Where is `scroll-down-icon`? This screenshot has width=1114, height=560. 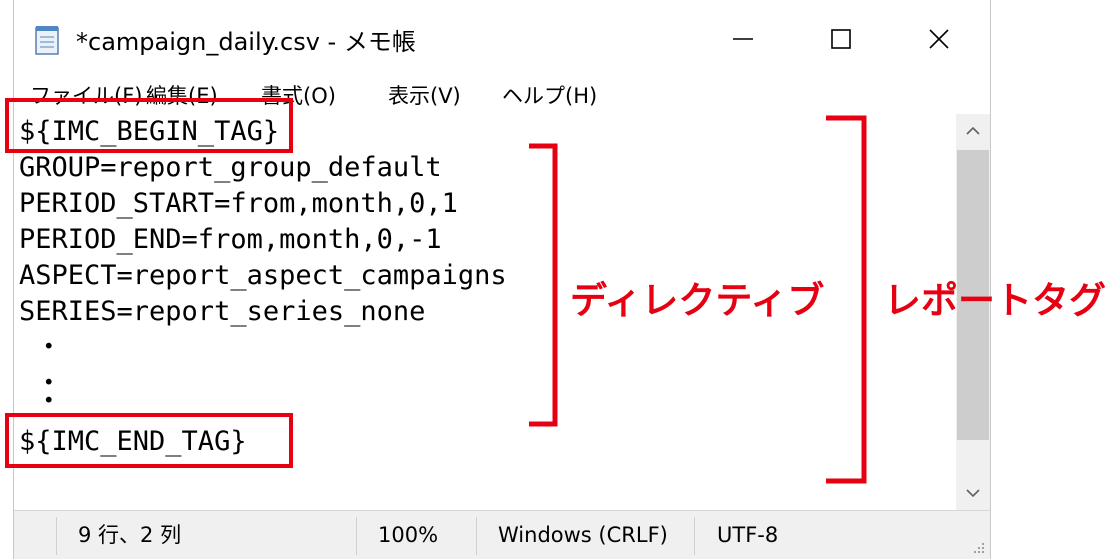
scroll-down-icon is located at coordinates (973, 493).